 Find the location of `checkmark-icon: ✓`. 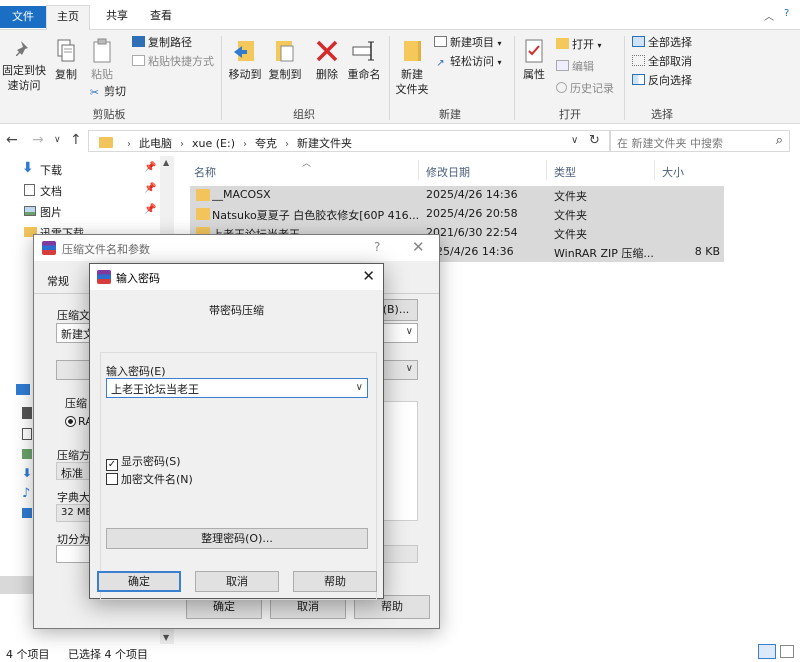

checkmark-icon: ✓ is located at coordinates (112, 465).